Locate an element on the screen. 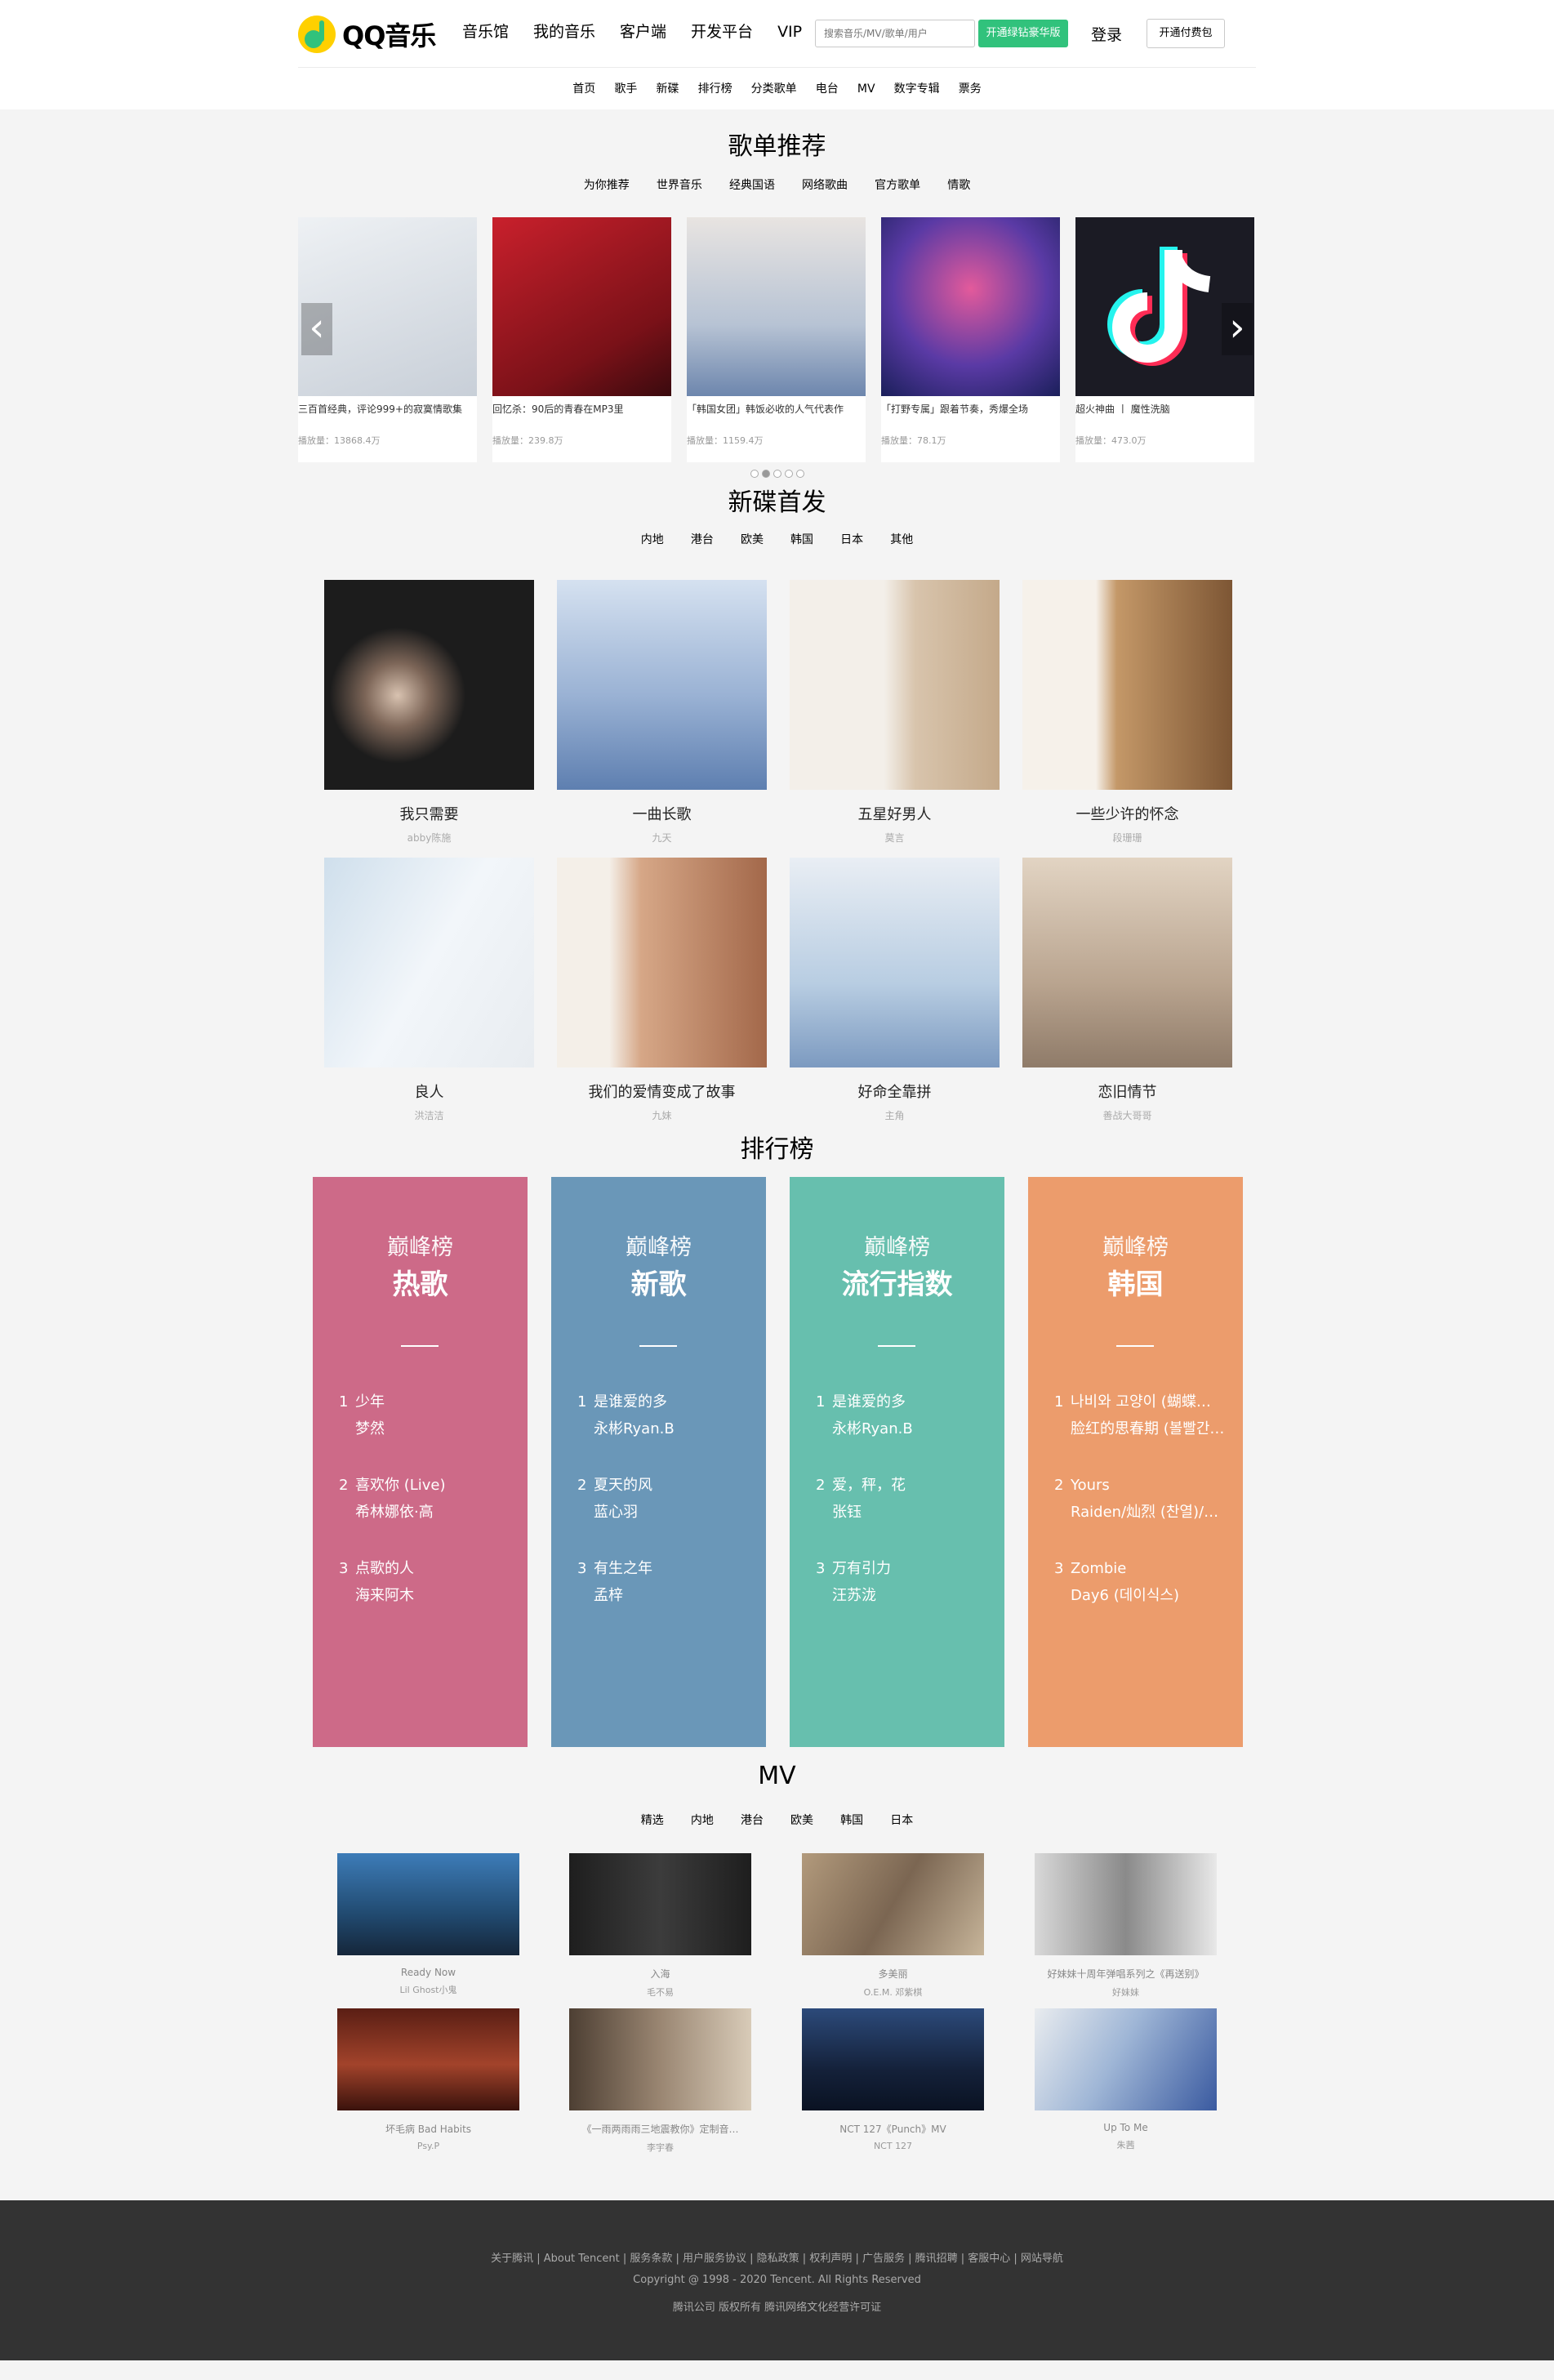 The image size is (1554, 2380). playlist-card: 「韩国女团」韩饭必收的人气代表作 播放量：1159.4万 is located at coordinates (776, 339).